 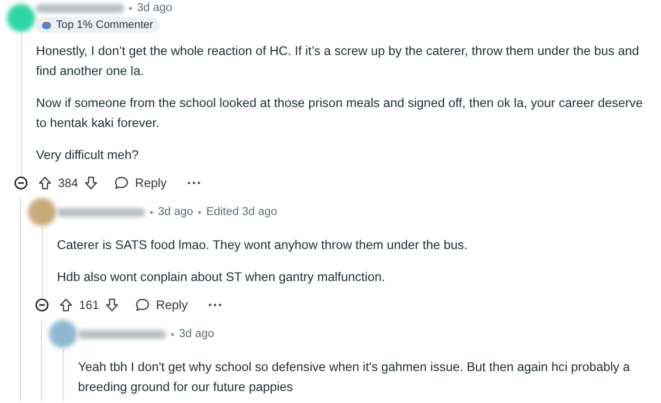 What do you see at coordinates (89, 305) in the screenshot?
I see `vote-count: 161` at bounding box center [89, 305].